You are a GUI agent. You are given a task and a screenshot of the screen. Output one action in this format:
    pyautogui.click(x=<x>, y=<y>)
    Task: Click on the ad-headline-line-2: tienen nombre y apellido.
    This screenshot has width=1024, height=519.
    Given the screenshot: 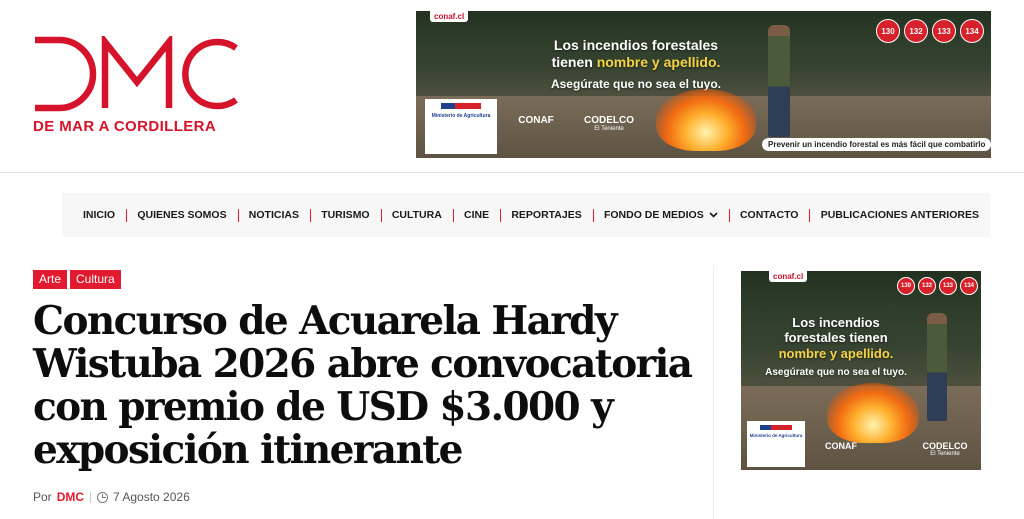 What is the action you would take?
    pyautogui.click(x=636, y=61)
    